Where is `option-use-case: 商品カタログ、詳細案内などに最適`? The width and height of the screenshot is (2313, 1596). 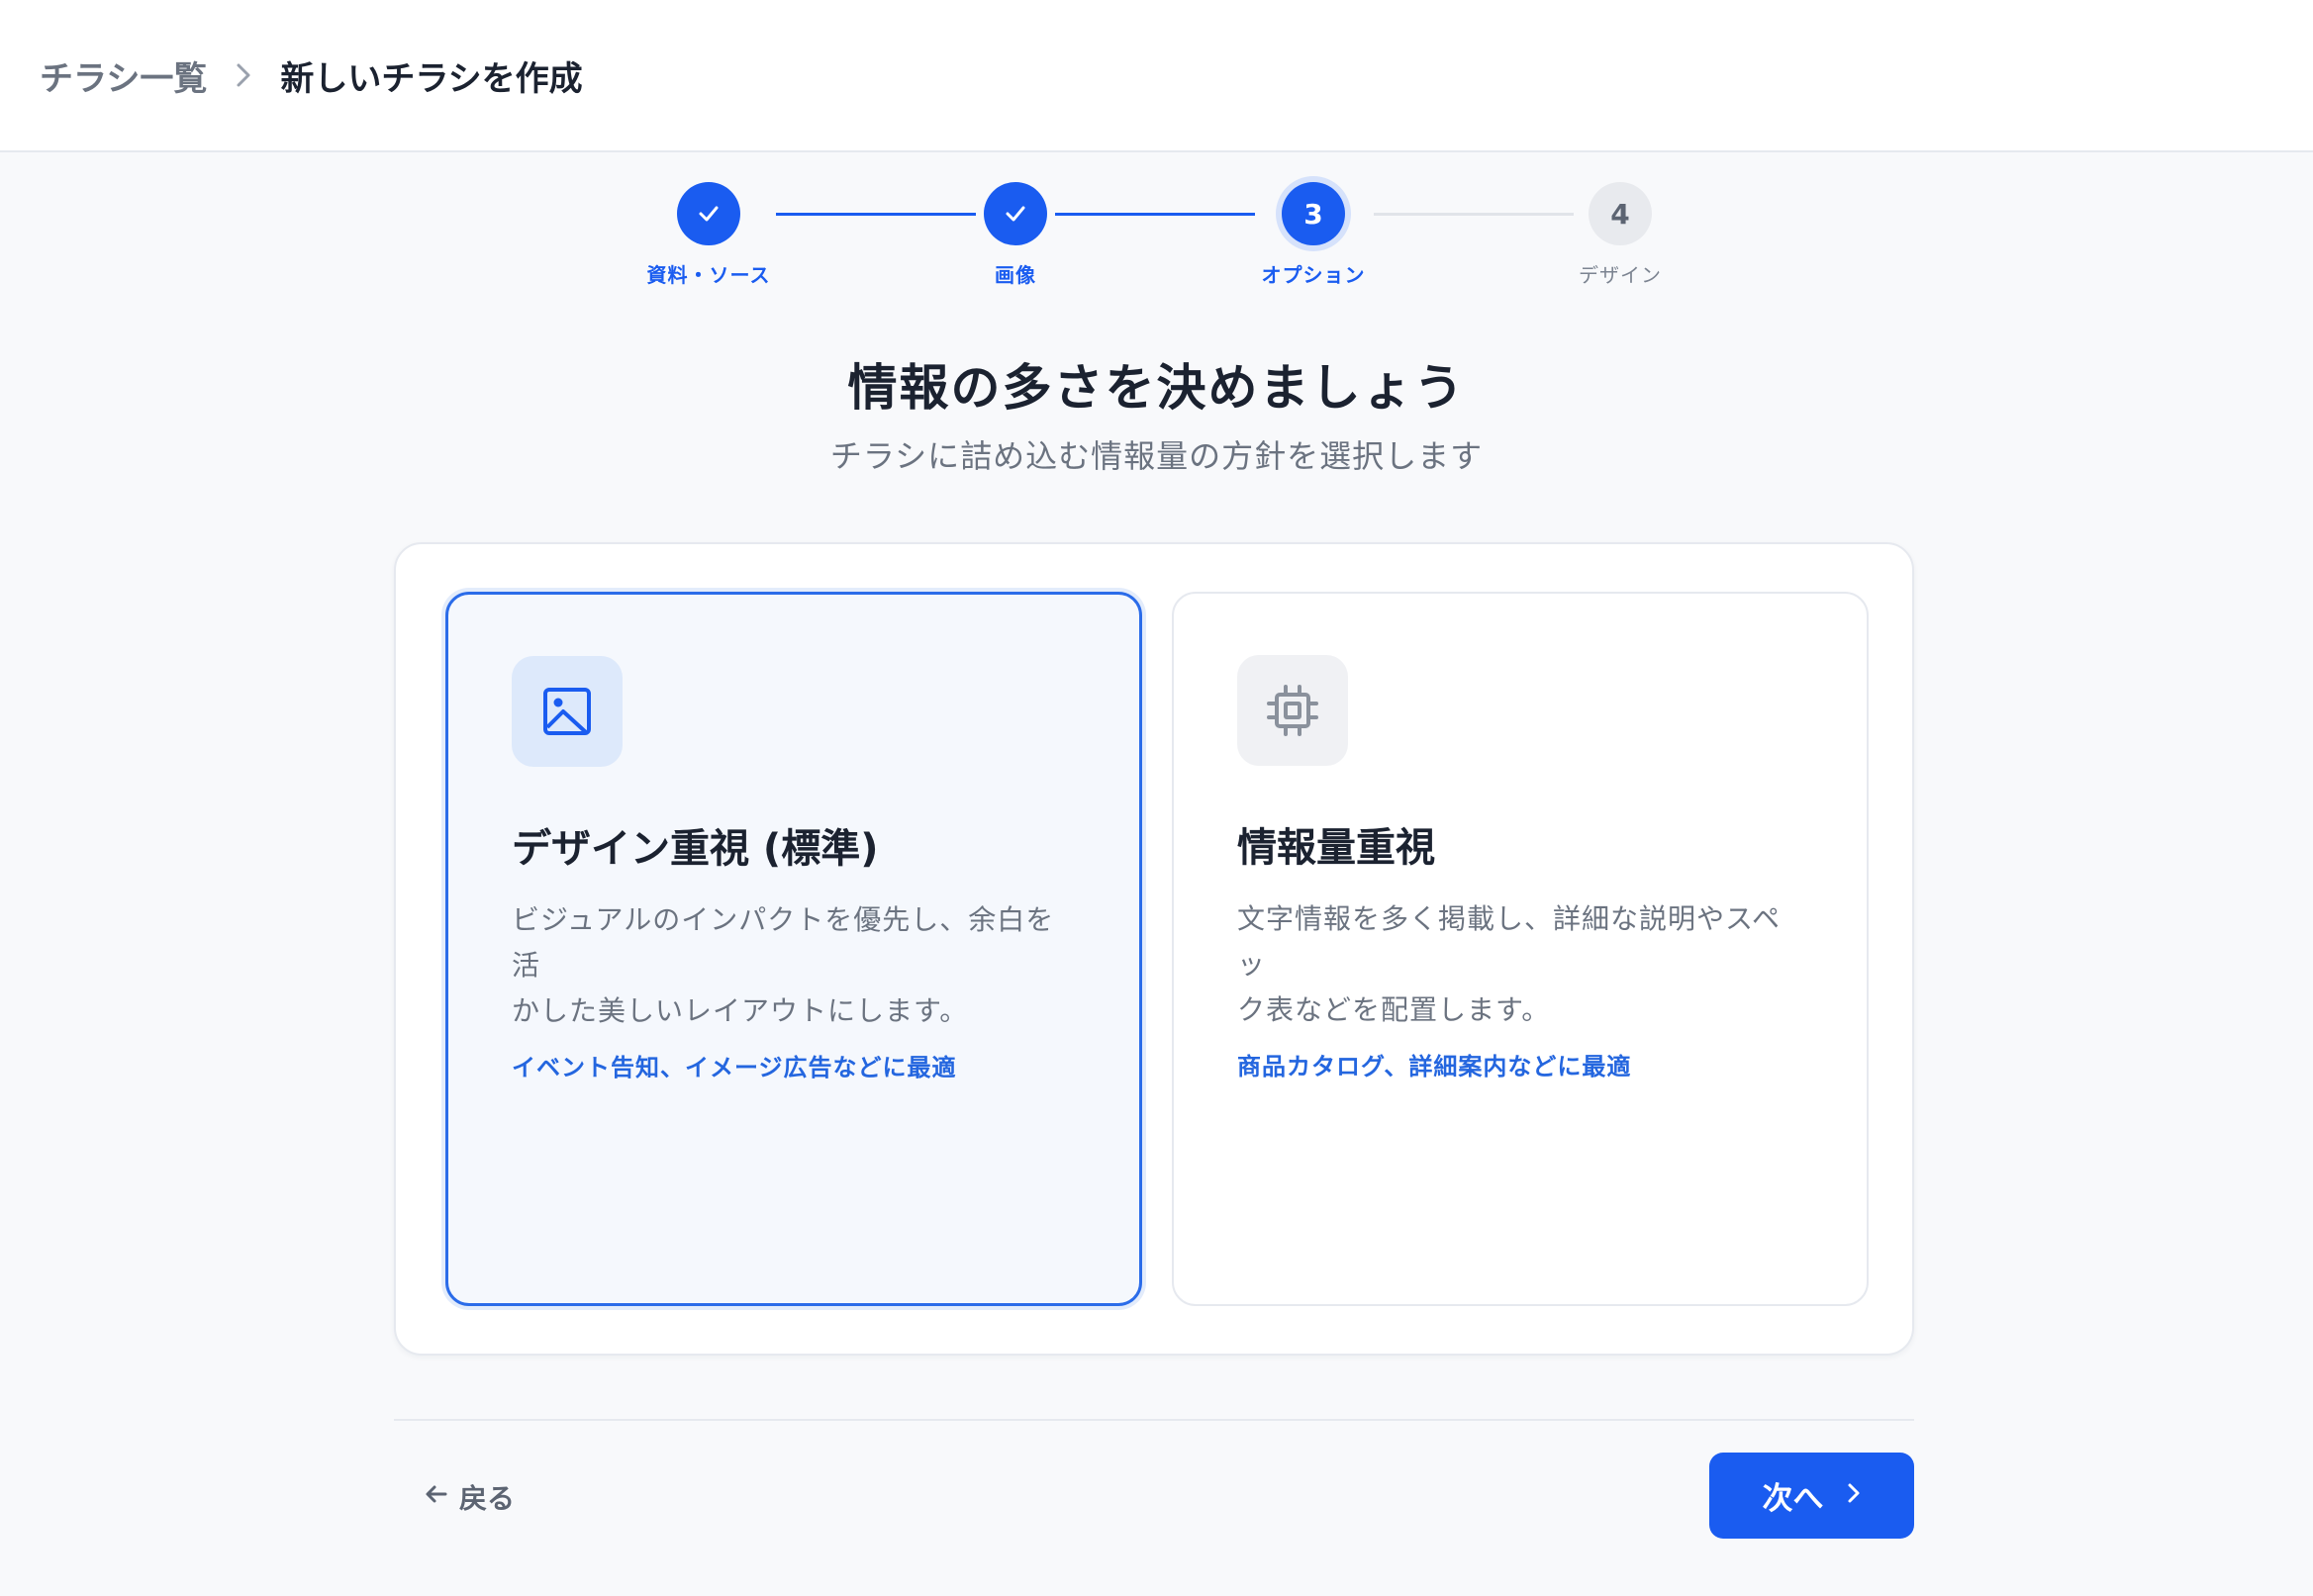
option-use-case: 商品カタログ、詳細案内などに最適 is located at coordinates (1435, 1066).